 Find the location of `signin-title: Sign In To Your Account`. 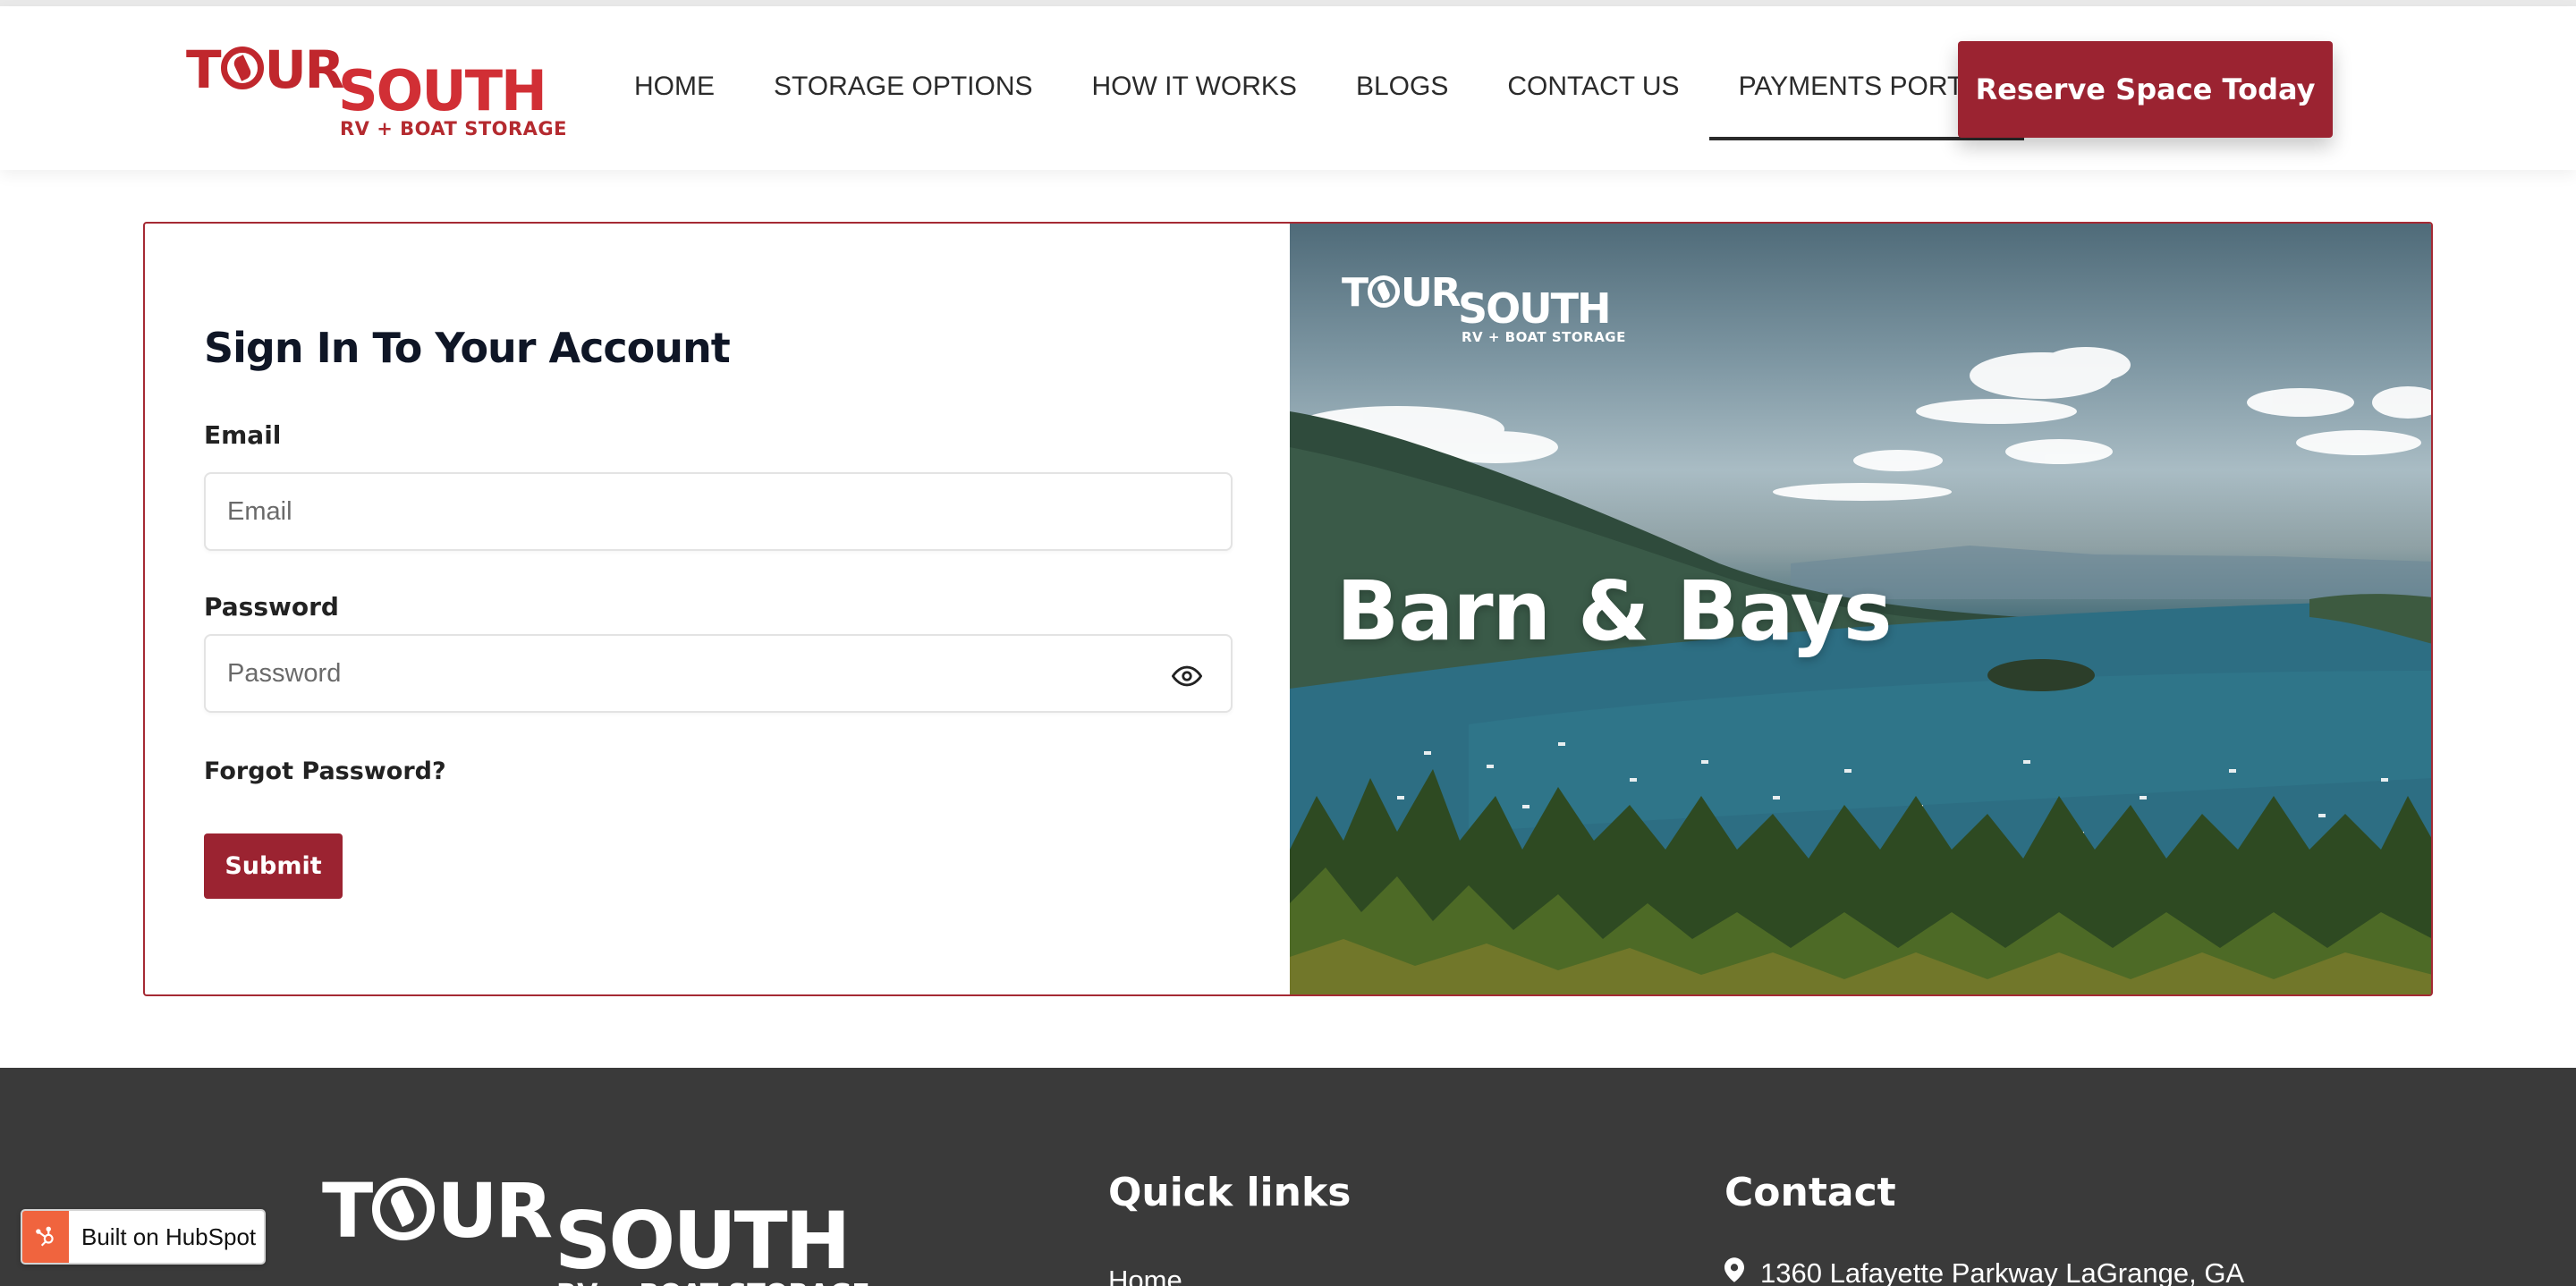

signin-title: Sign In To Your Account is located at coordinates (467, 348).